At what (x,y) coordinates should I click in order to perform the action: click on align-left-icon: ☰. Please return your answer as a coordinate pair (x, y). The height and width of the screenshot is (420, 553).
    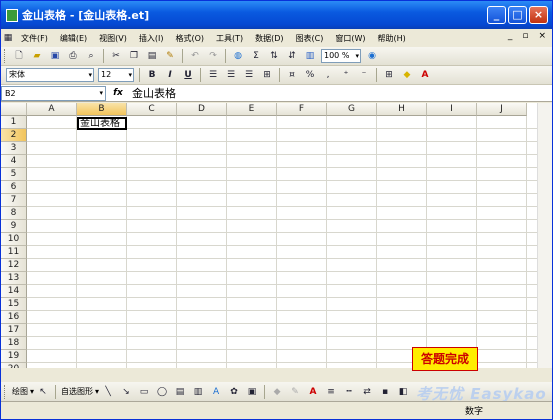
    Looking at the image, I should click on (213, 75).